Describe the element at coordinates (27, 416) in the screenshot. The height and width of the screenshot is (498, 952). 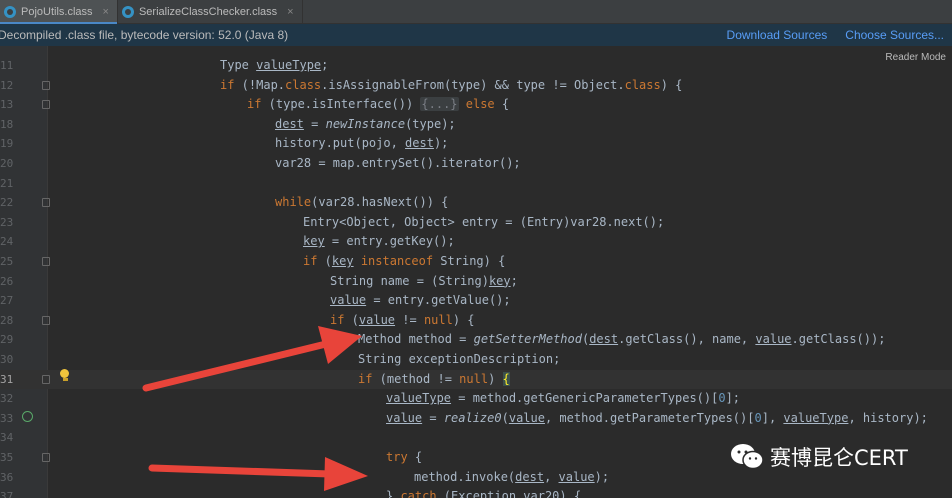
I see `recursive-call-icon` at that location.